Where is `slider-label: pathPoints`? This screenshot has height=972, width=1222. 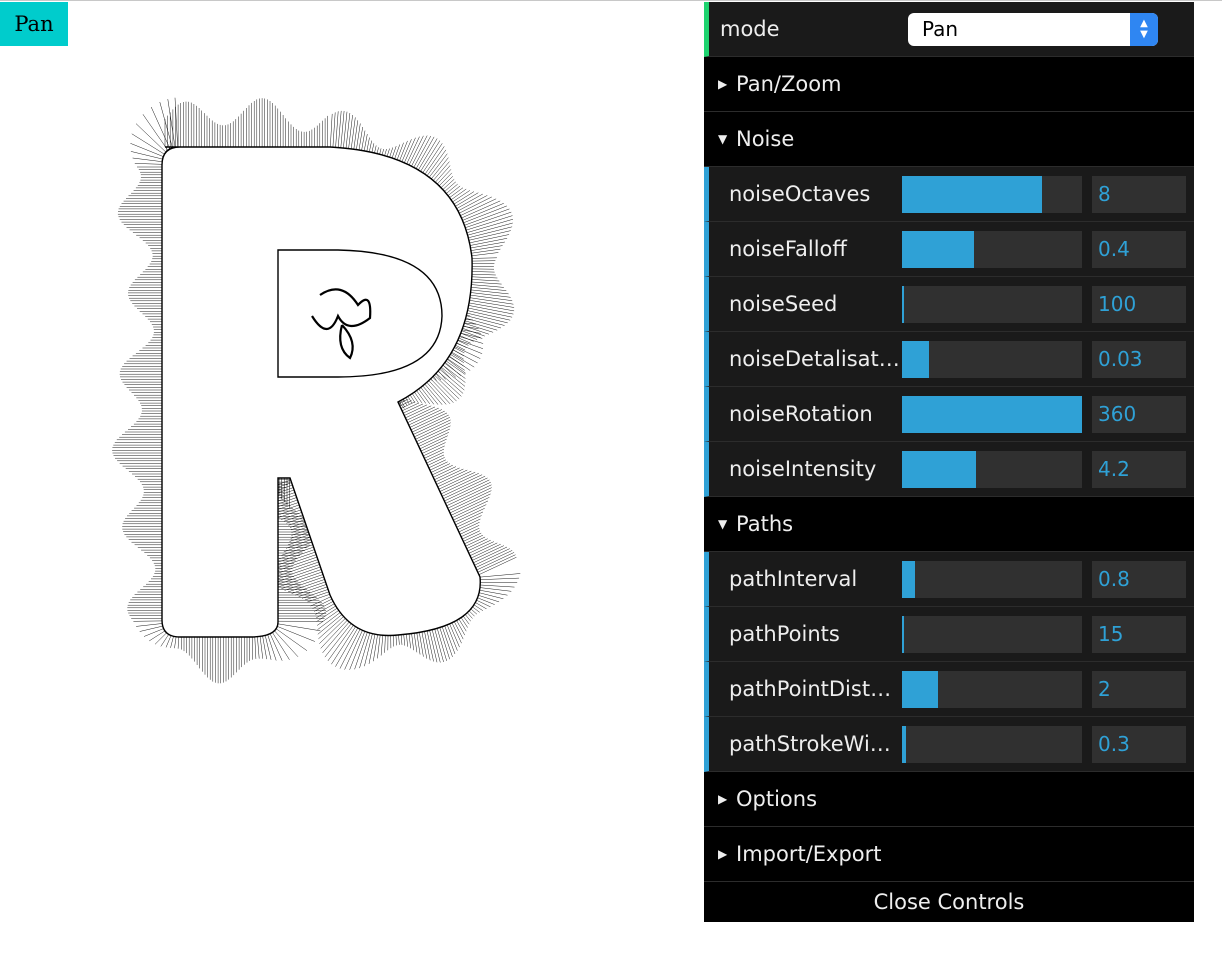 slider-label: pathPoints is located at coordinates (784, 634).